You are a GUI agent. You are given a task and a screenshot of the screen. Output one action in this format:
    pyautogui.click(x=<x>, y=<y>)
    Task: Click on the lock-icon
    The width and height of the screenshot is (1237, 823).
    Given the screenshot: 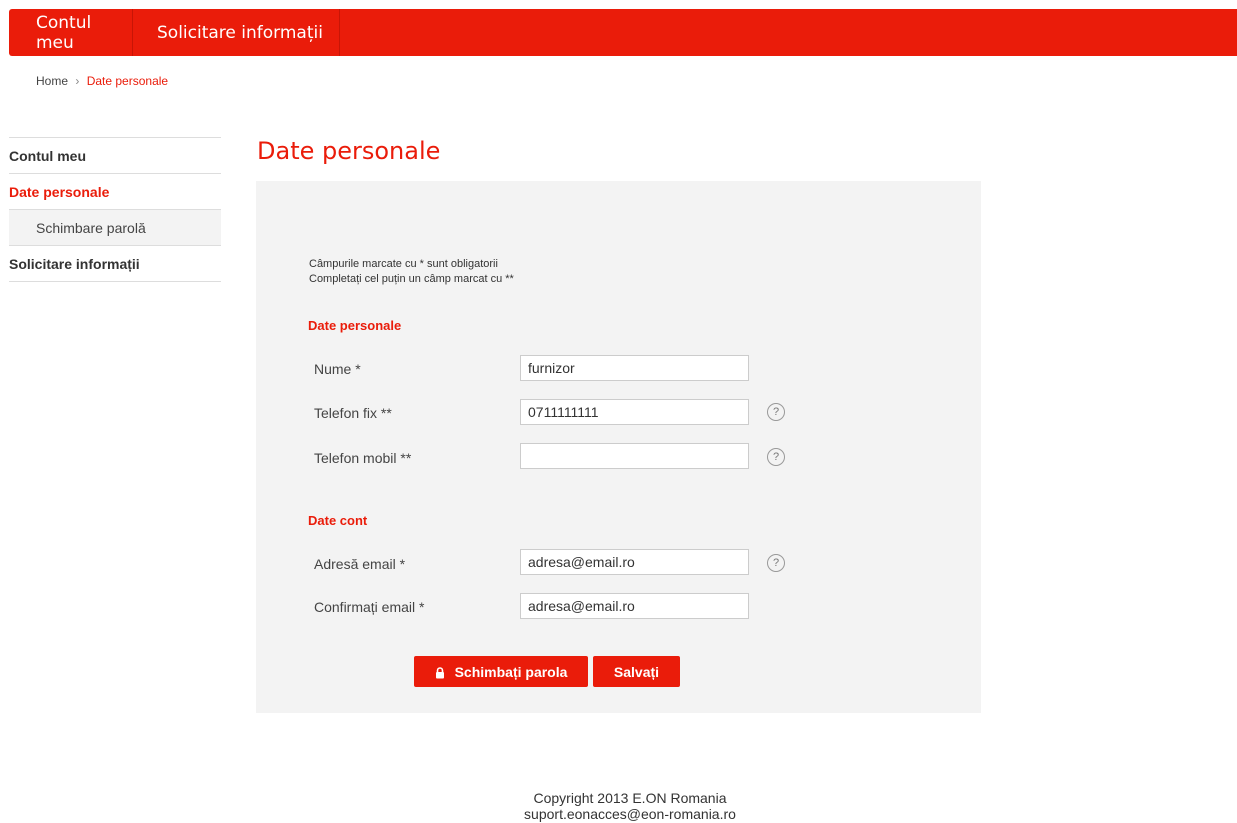 What is the action you would take?
    pyautogui.click(x=440, y=672)
    